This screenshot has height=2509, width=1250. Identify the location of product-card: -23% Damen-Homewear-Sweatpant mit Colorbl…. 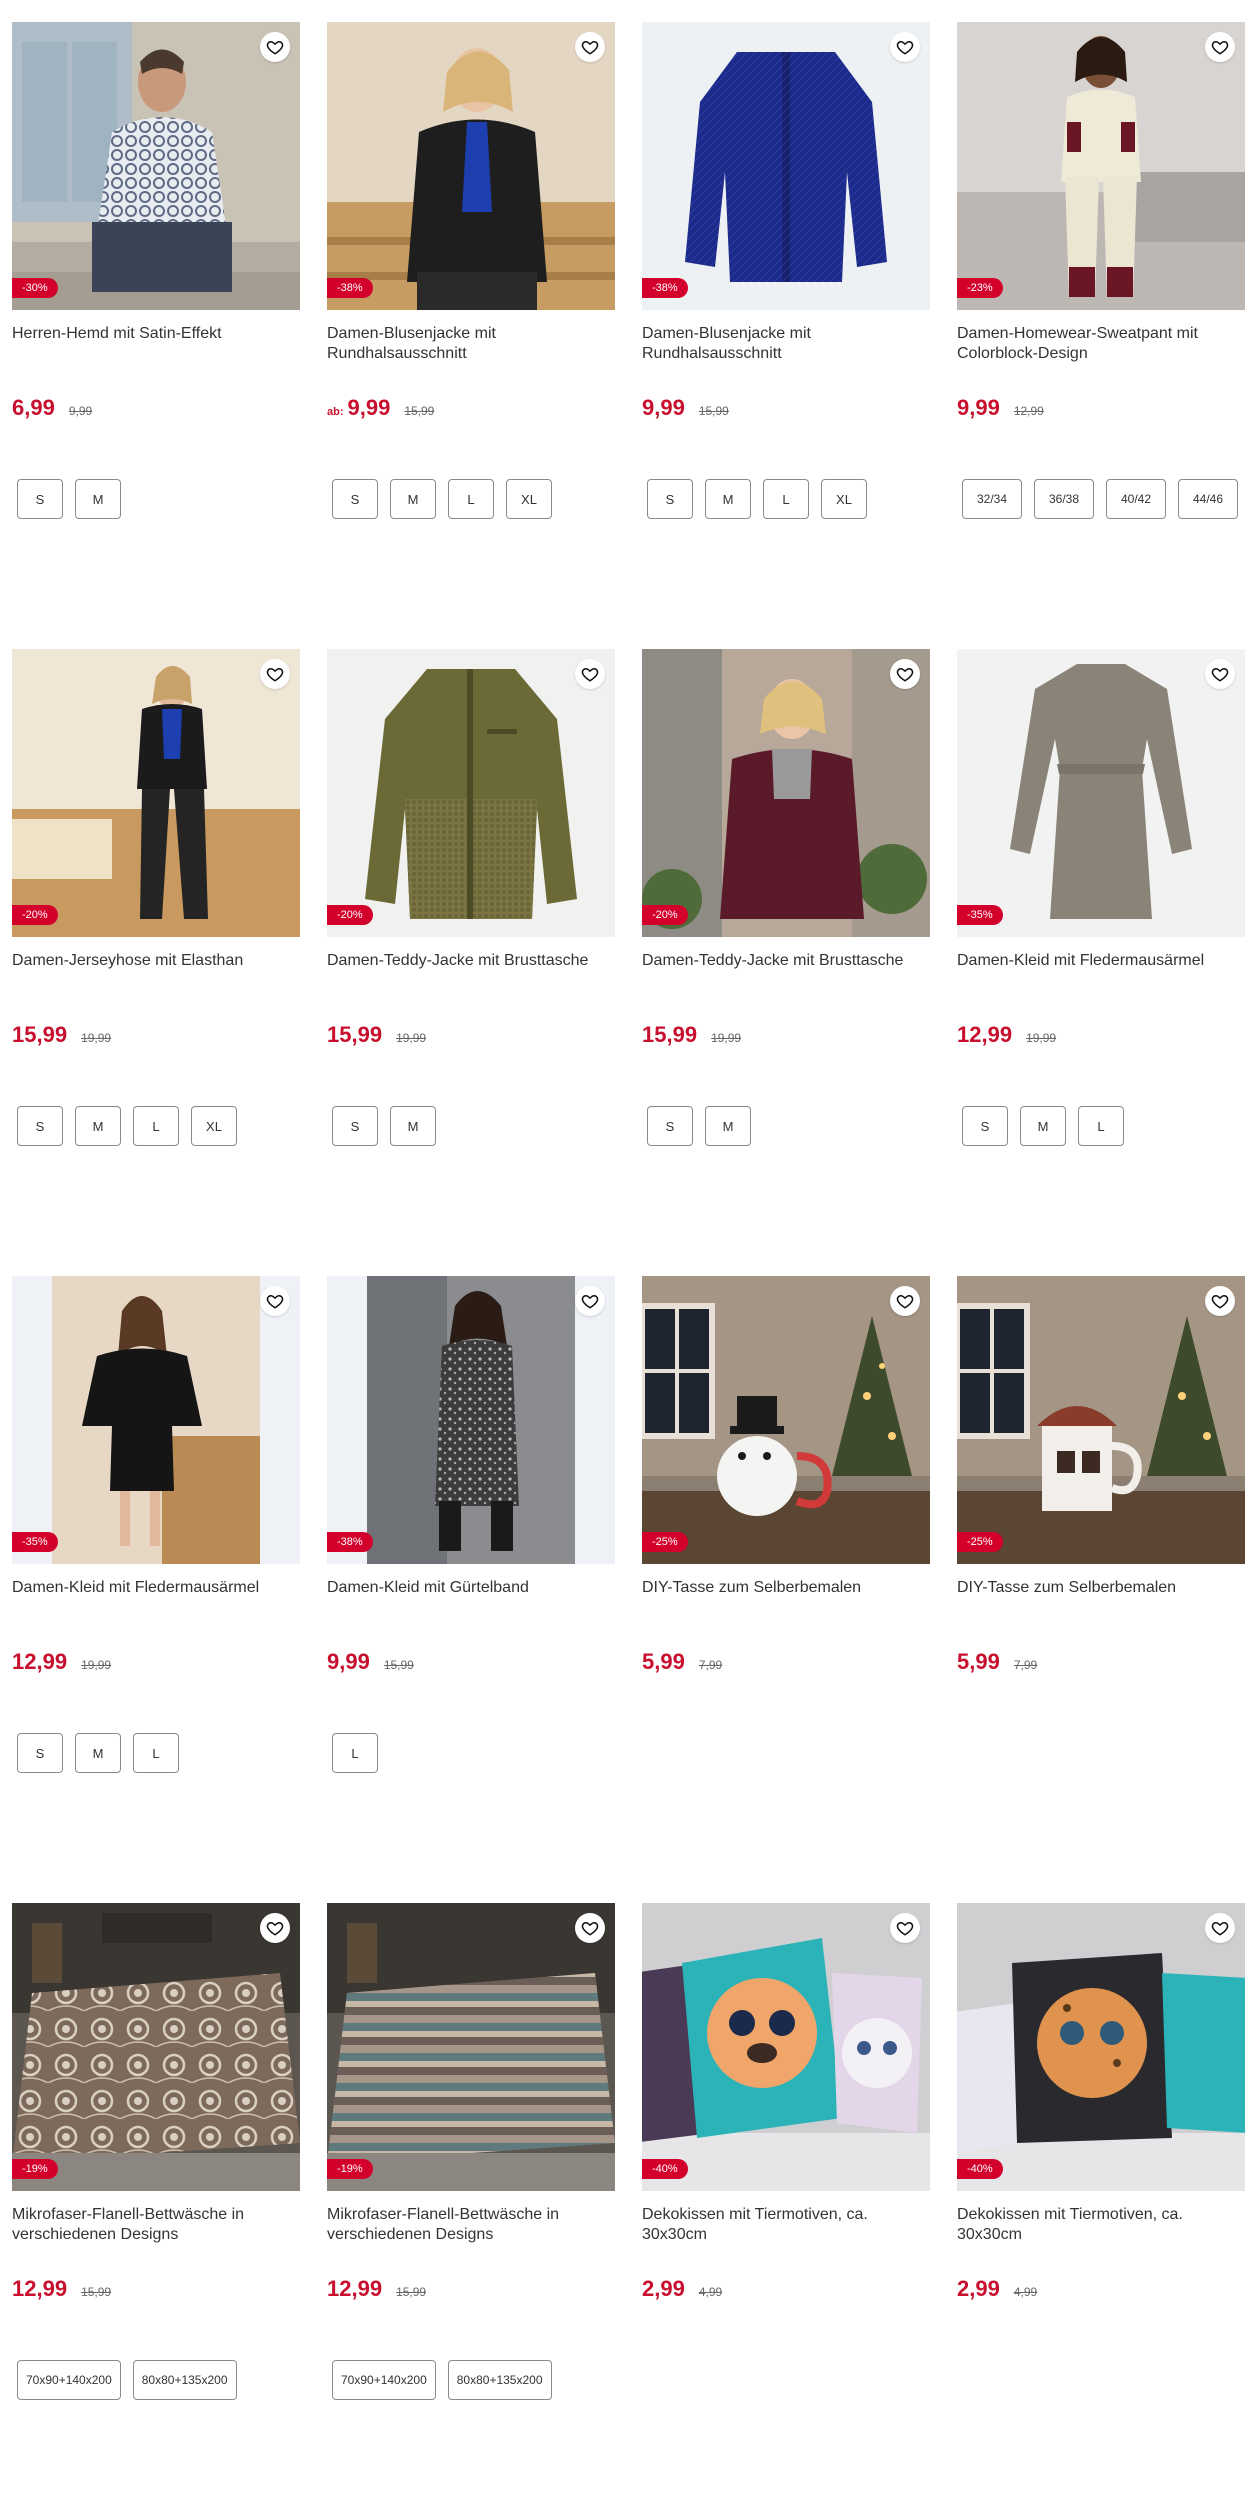
(1101, 270).